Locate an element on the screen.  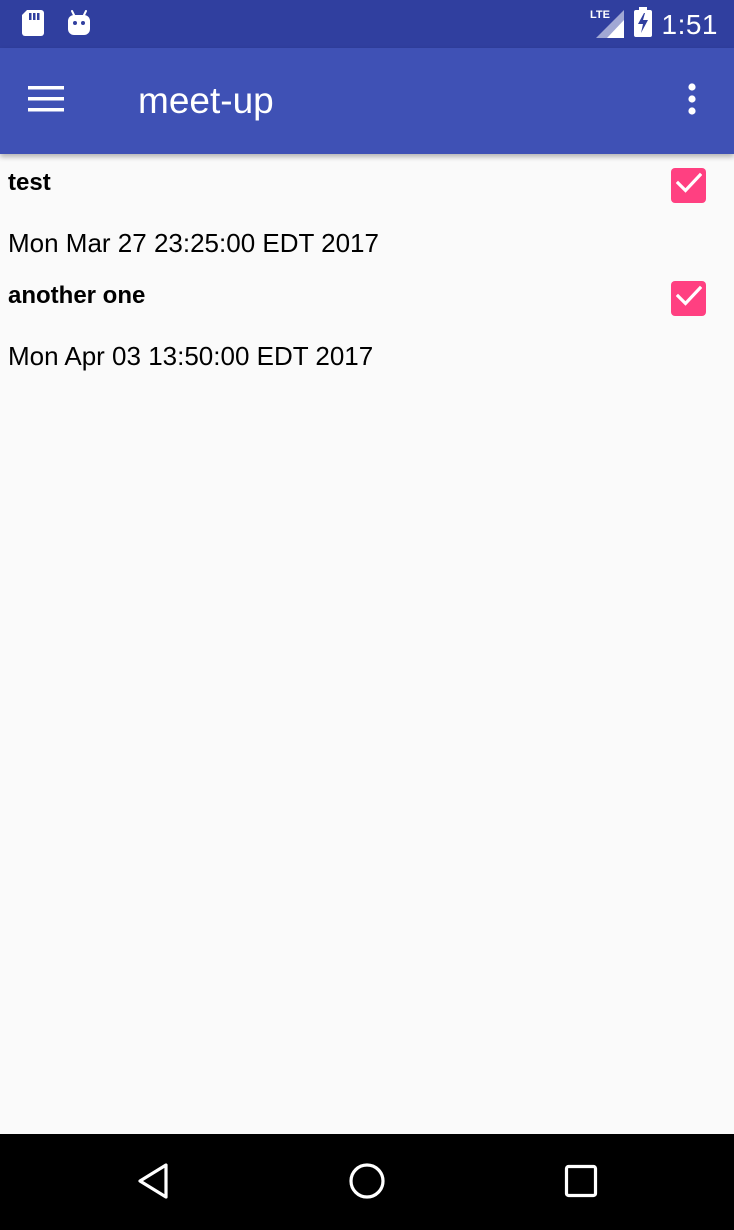
status-time: 1:51 is located at coordinates (689, 24).